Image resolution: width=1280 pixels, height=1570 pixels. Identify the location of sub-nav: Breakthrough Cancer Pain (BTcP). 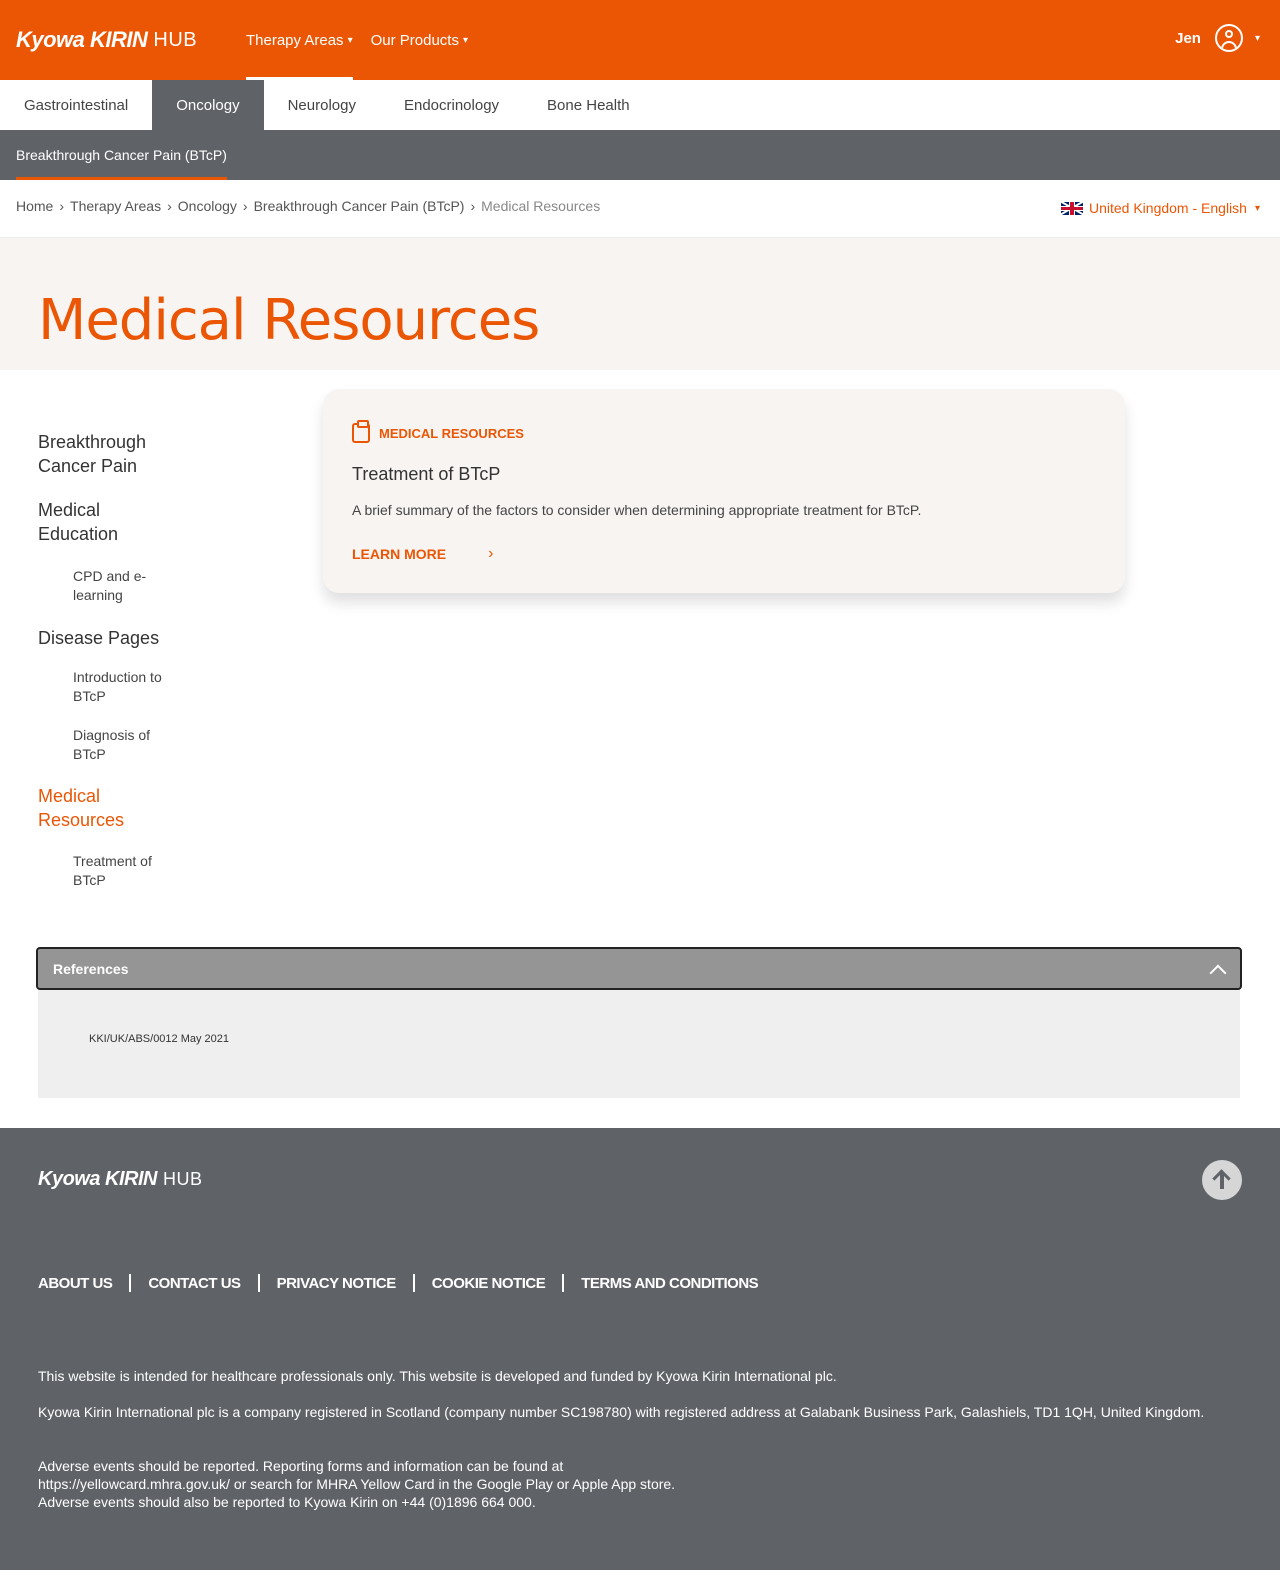
(640, 155).